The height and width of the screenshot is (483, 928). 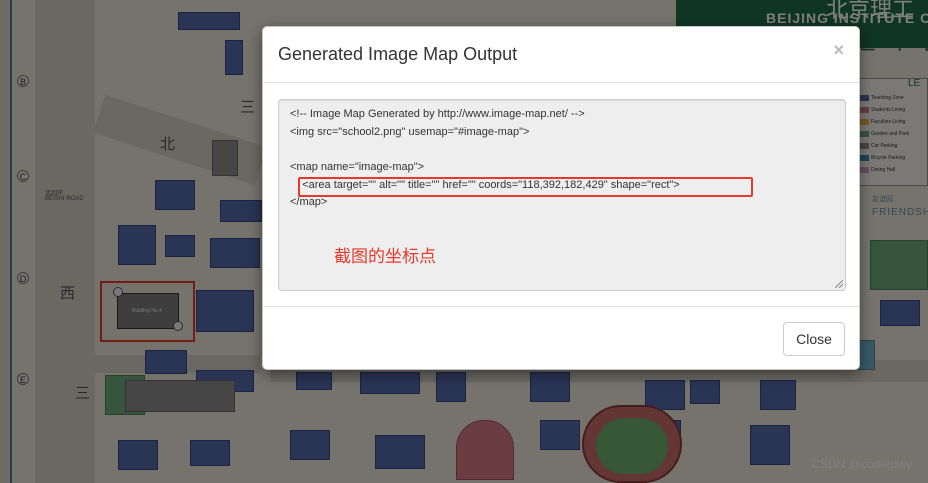 I want to click on code-line-map-open: <map name="image-map">, so click(x=357, y=167).